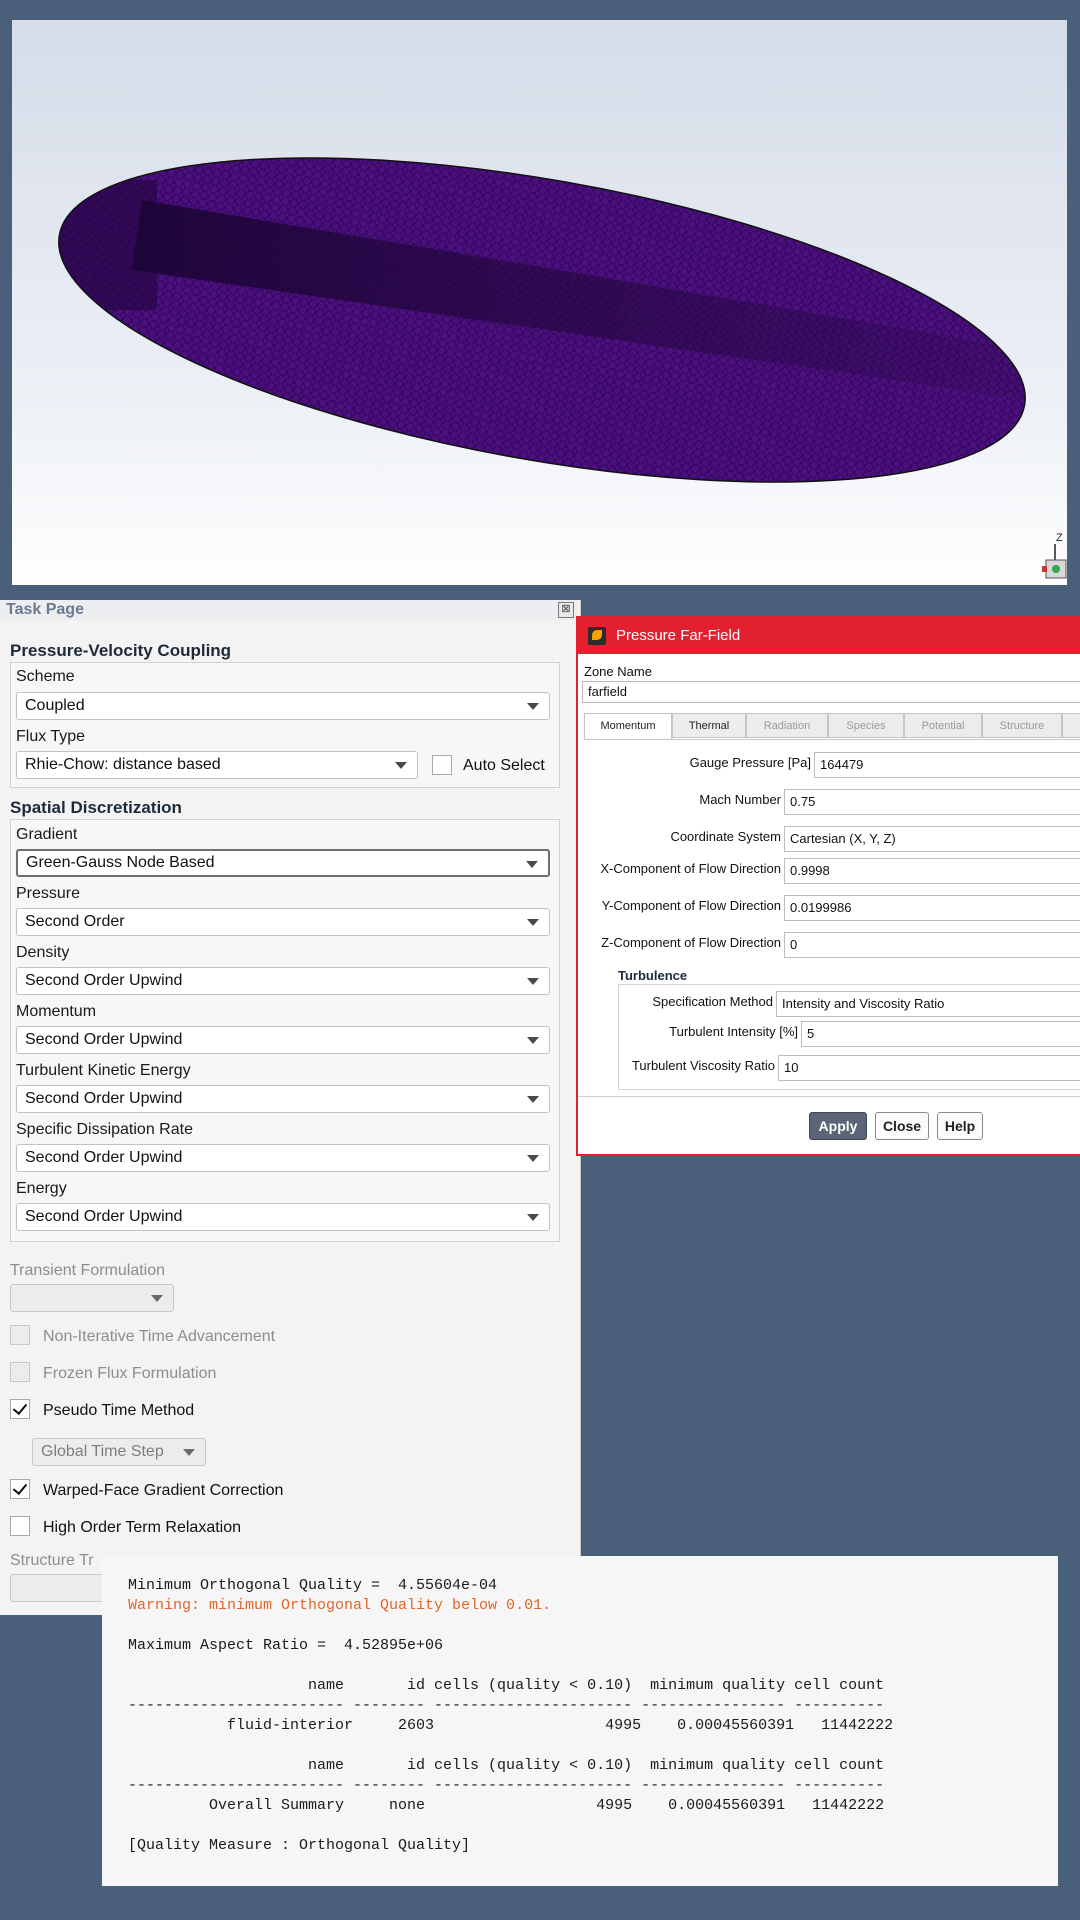 Image resolution: width=1080 pixels, height=1920 pixels. I want to click on turbulence-title: Turbulence, so click(653, 975).